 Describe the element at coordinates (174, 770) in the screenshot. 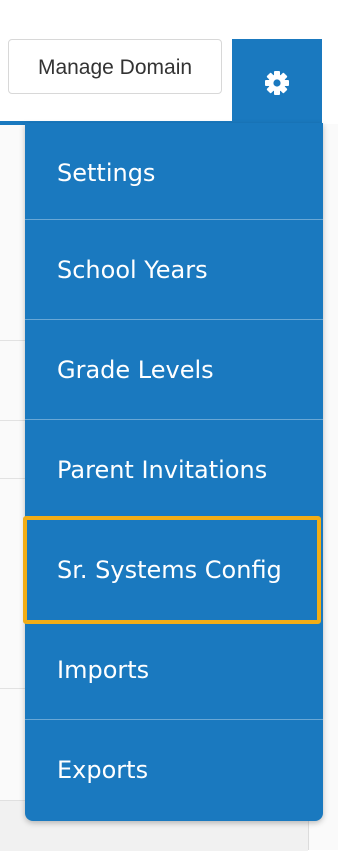

I see `menu-item-exports: Exports` at that location.